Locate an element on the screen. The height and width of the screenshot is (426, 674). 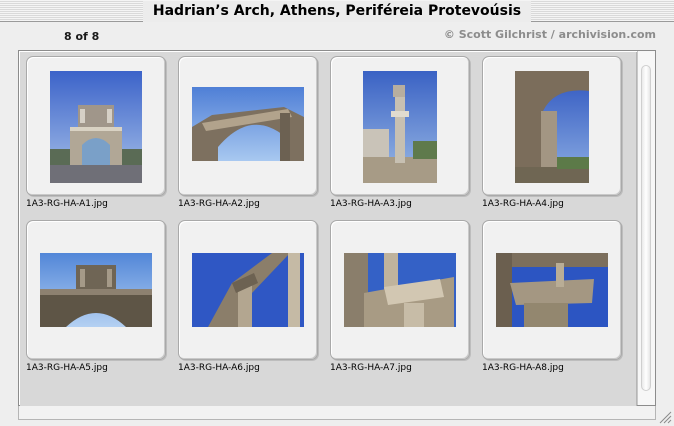
thumbnail-filename: 1A3-RG-HA-A1.jpg is located at coordinates (67, 204).